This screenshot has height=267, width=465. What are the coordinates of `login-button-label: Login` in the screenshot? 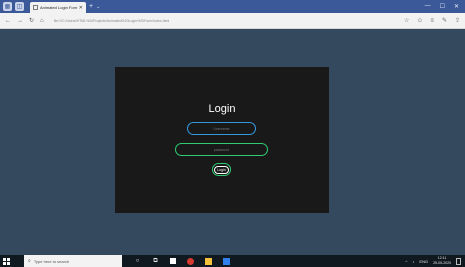 It's located at (221, 169).